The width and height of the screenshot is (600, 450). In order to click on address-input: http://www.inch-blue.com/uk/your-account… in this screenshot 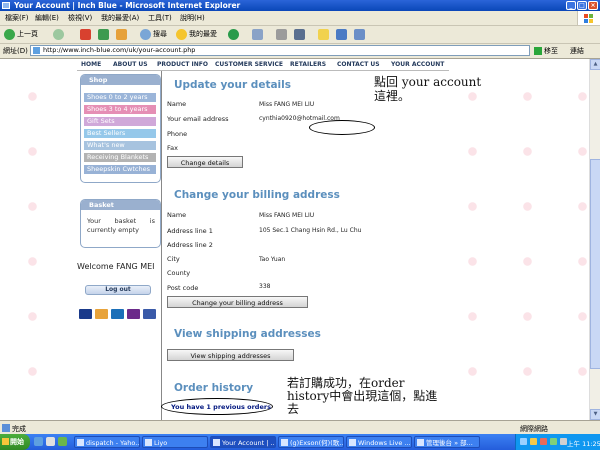, I will do `click(280, 50)`.